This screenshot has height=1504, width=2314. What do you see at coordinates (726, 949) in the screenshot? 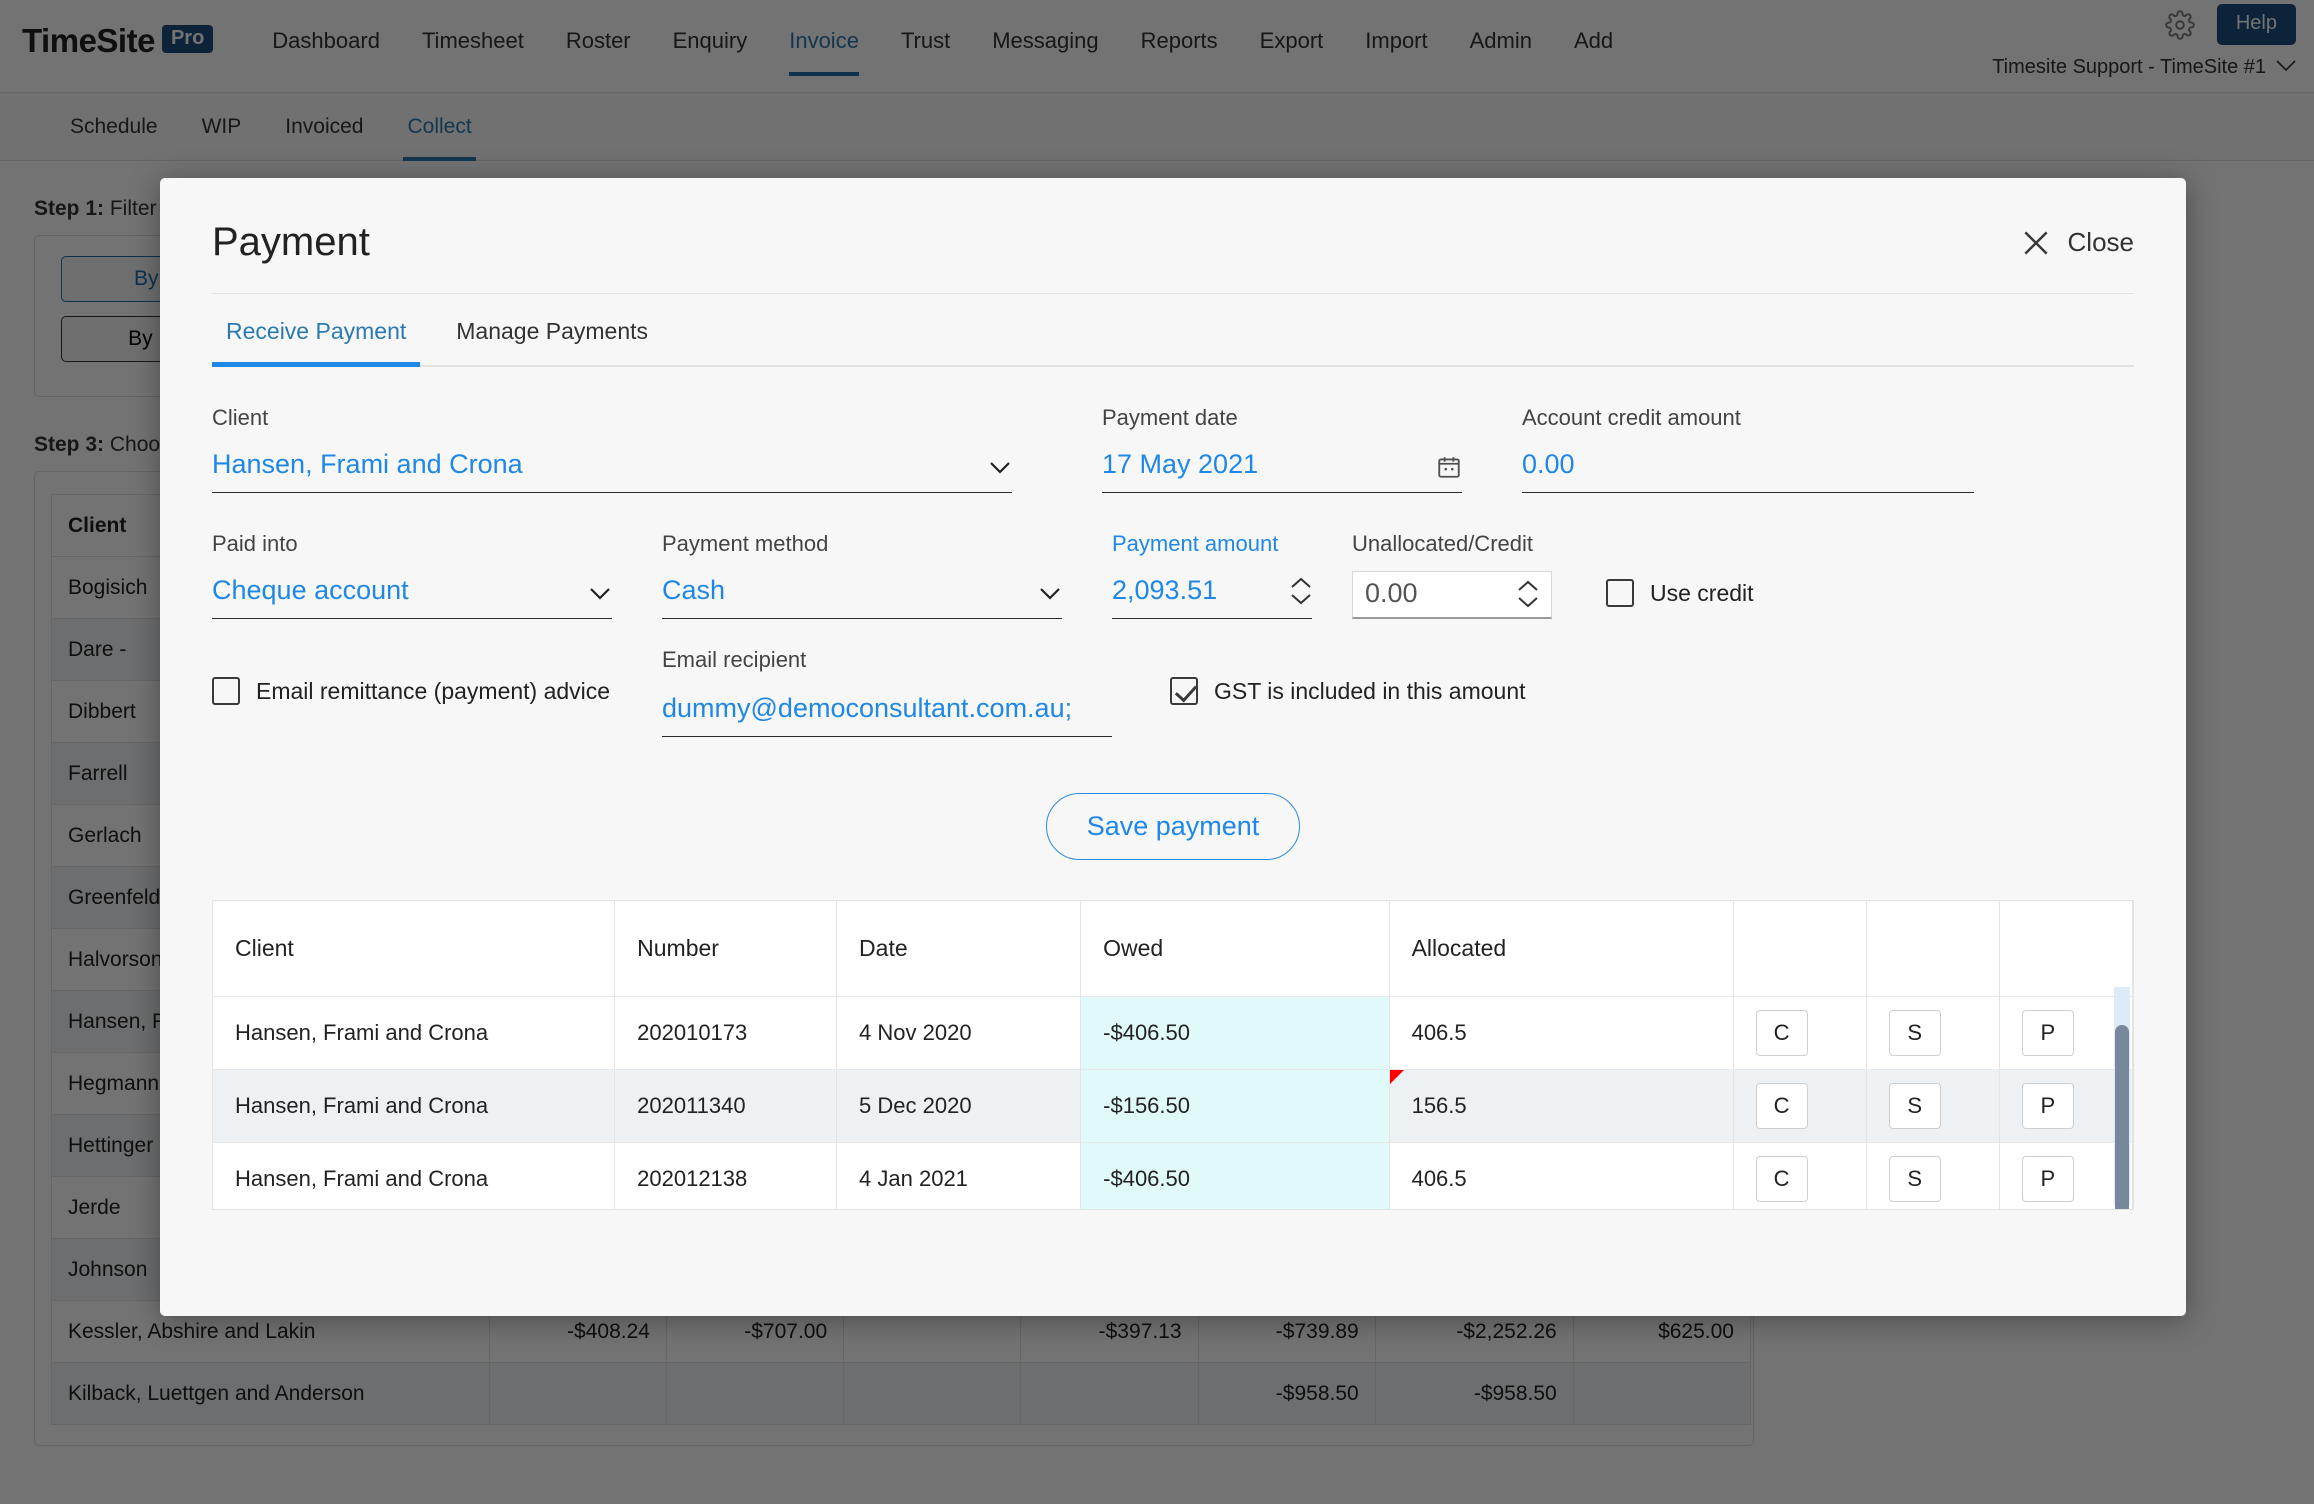
I see `col-number: Number` at bounding box center [726, 949].